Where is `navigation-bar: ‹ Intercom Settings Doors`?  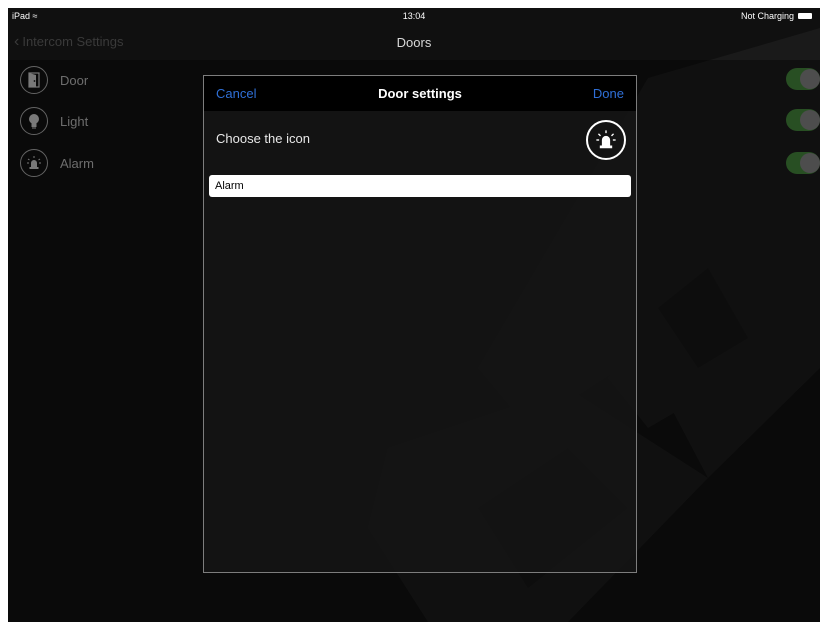
navigation-bar: ‹ Intercom Settings Doors is located at coordinates (414, 41).